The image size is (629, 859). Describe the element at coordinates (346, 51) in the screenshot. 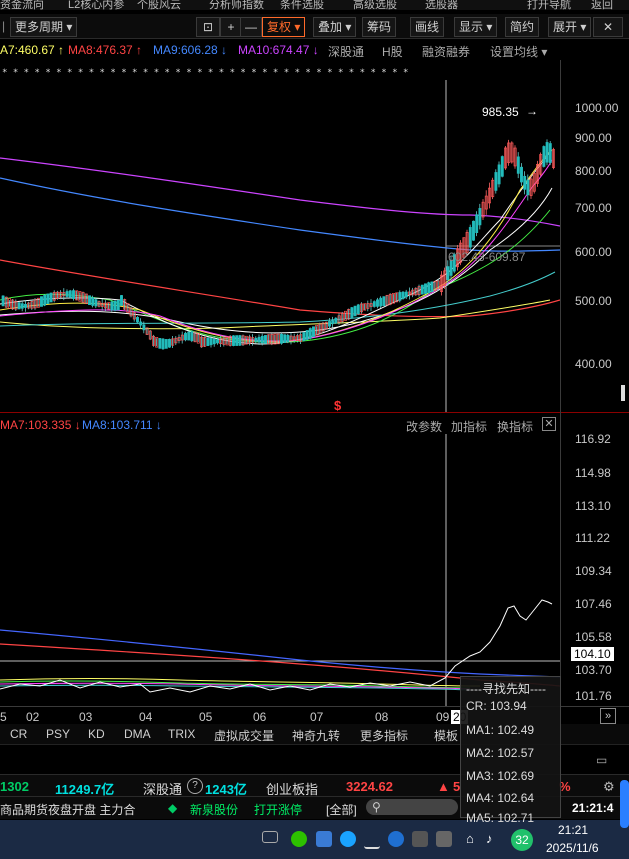

I see `shenguotong-link: 深股通` at that location.